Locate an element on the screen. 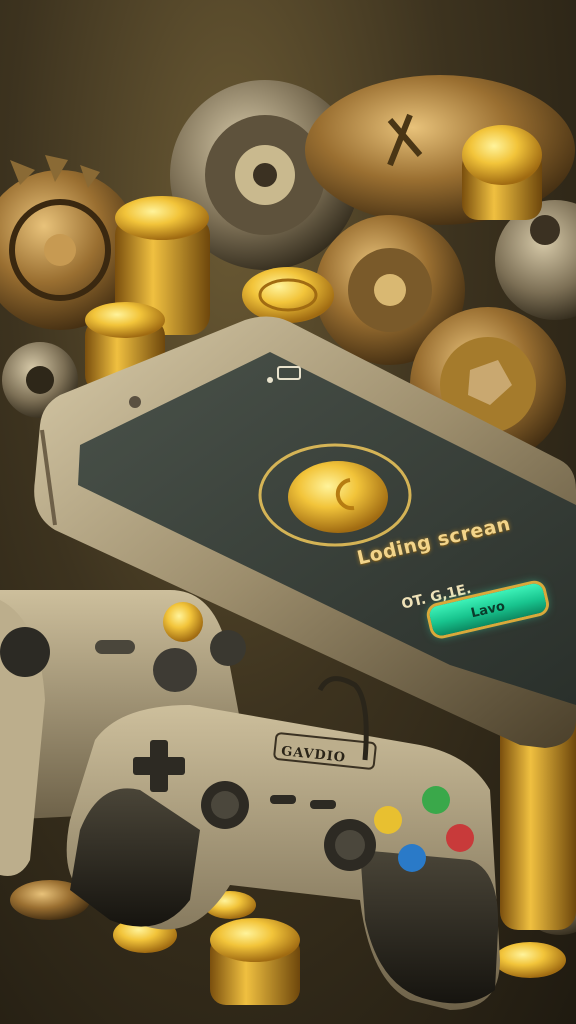  camera-icon is located at coordinates (135, 402).